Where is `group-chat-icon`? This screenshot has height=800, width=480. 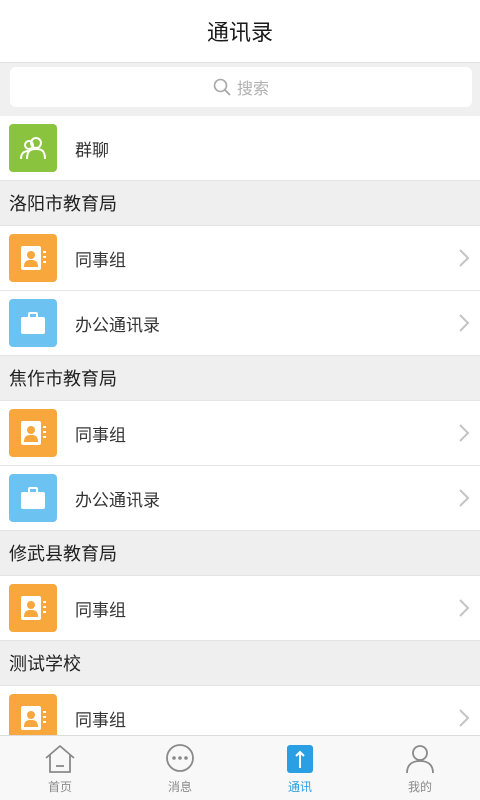 group-chat-icon is located at coordinates (33, 148).